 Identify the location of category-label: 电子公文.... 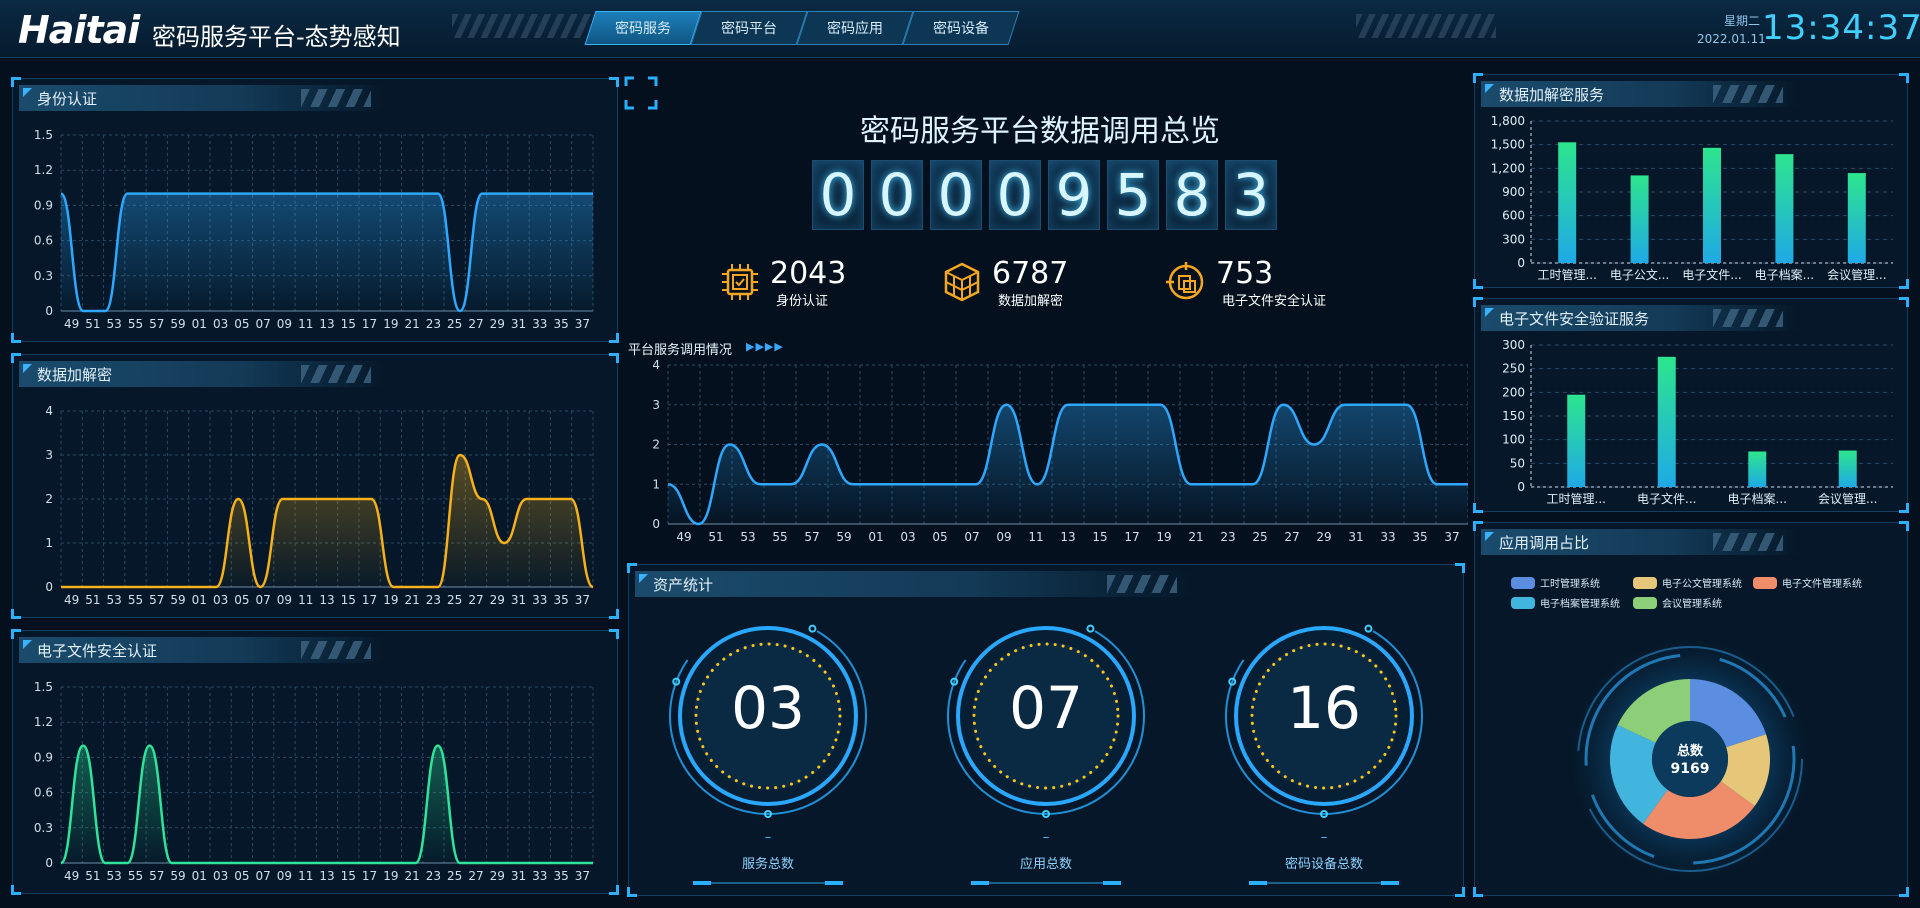
(1639, 274).